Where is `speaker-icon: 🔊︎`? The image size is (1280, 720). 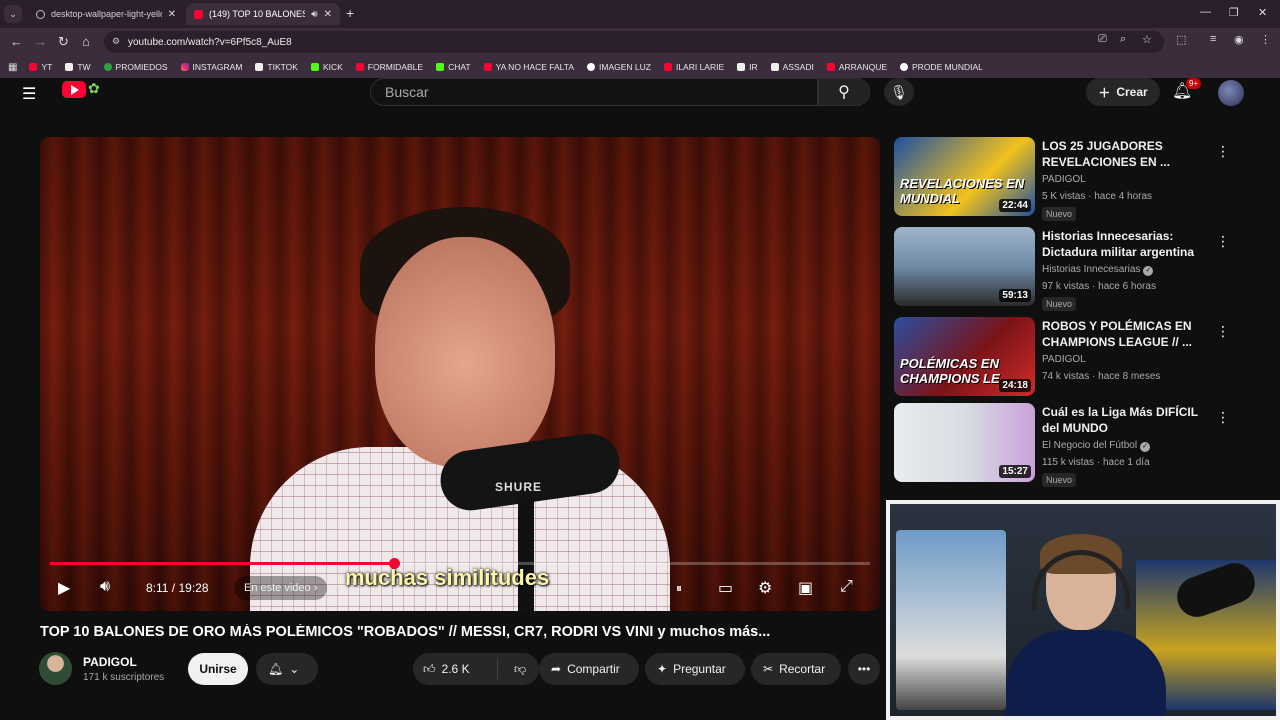
speaker-icon: 🔊︎ is located at coordinates (314, 14).